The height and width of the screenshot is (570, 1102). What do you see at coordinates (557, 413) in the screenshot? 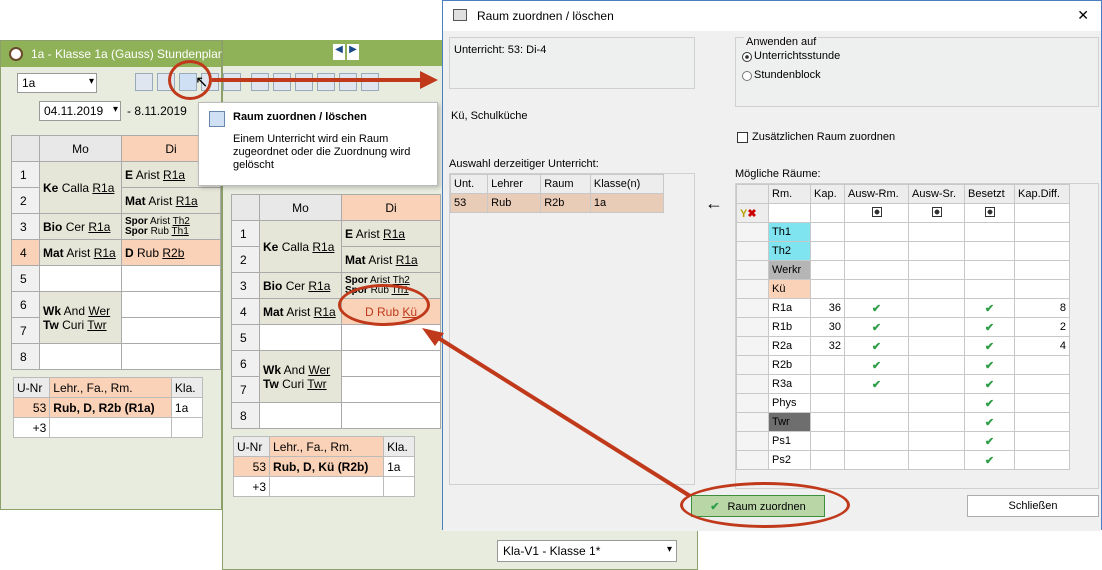
I see `annotation-arrow-bottom` at bounding box center [557, 413].